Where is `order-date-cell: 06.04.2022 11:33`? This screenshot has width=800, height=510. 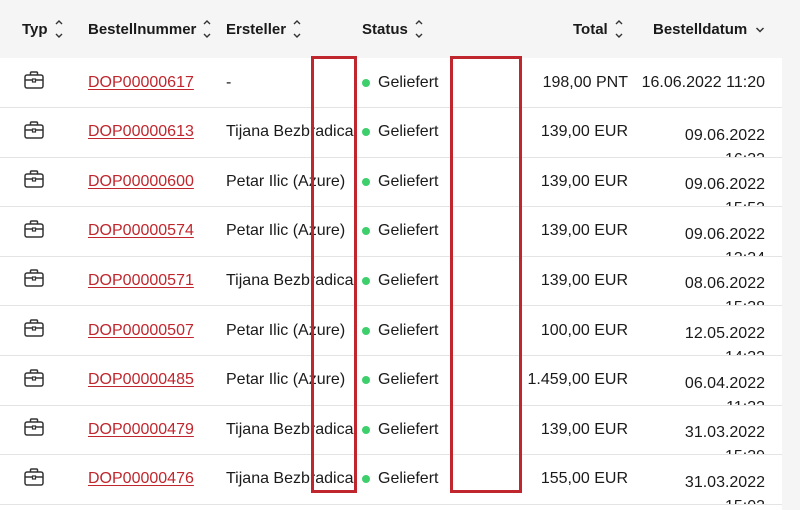 order-date-cell: 06.04.2022 11:33 is located at coordinates (725, 380).